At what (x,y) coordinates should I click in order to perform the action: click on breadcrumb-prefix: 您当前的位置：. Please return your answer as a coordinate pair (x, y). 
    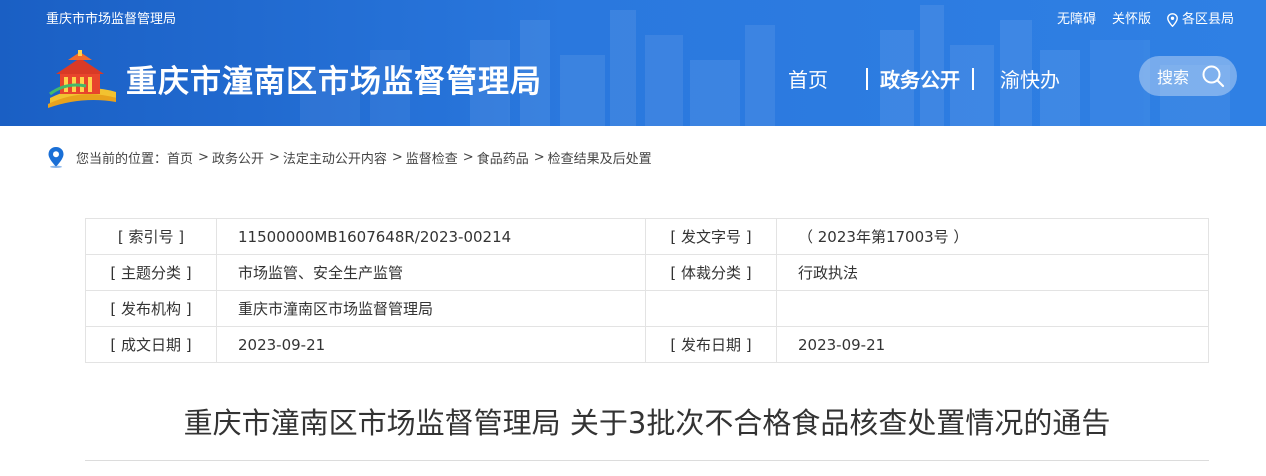
    Looking at the image, I should click on (122, 159).